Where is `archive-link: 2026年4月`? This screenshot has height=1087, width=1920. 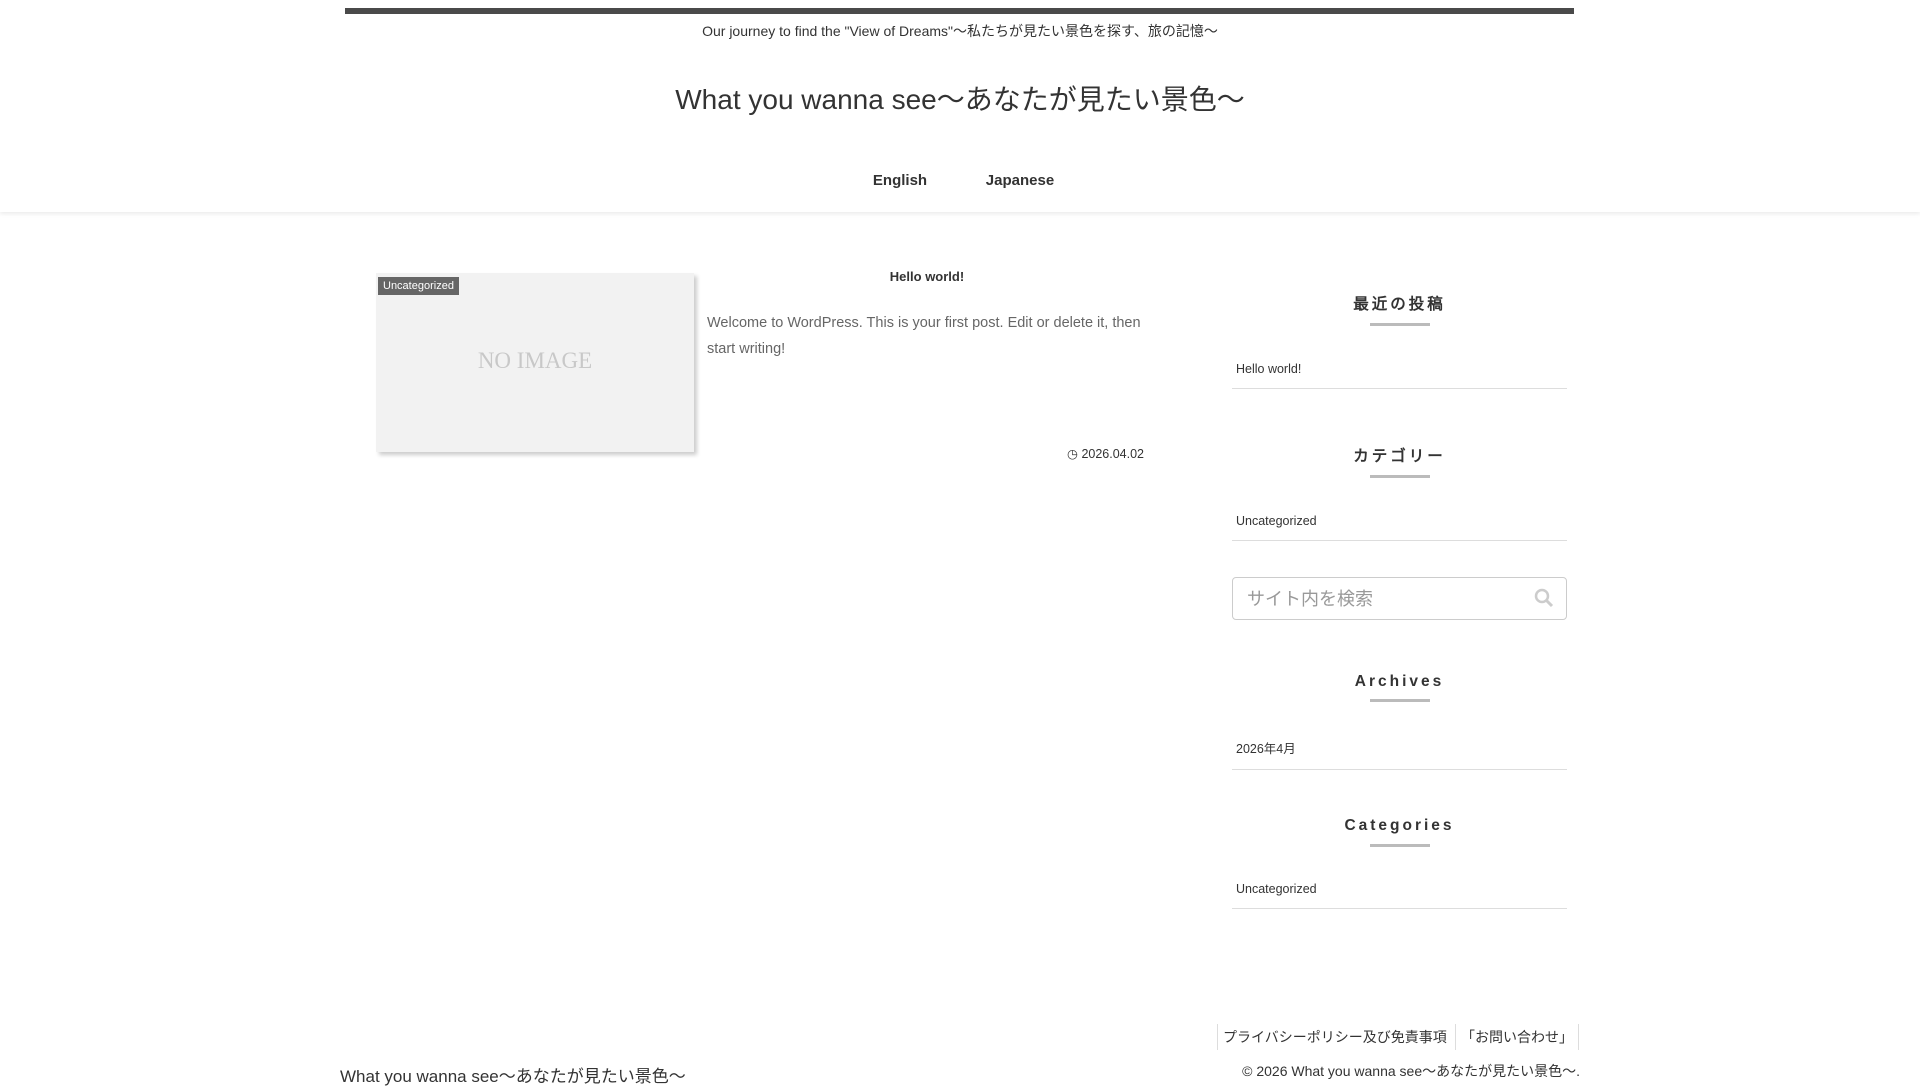
archive-link: 2026年4月 is located at coordinates (1399, 754).